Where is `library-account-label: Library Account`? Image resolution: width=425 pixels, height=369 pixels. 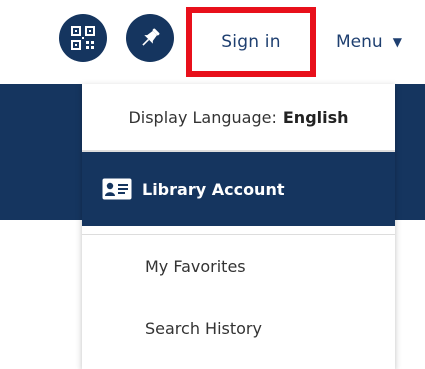 library-account-label: Library Account is located at coordinates (213, 189).